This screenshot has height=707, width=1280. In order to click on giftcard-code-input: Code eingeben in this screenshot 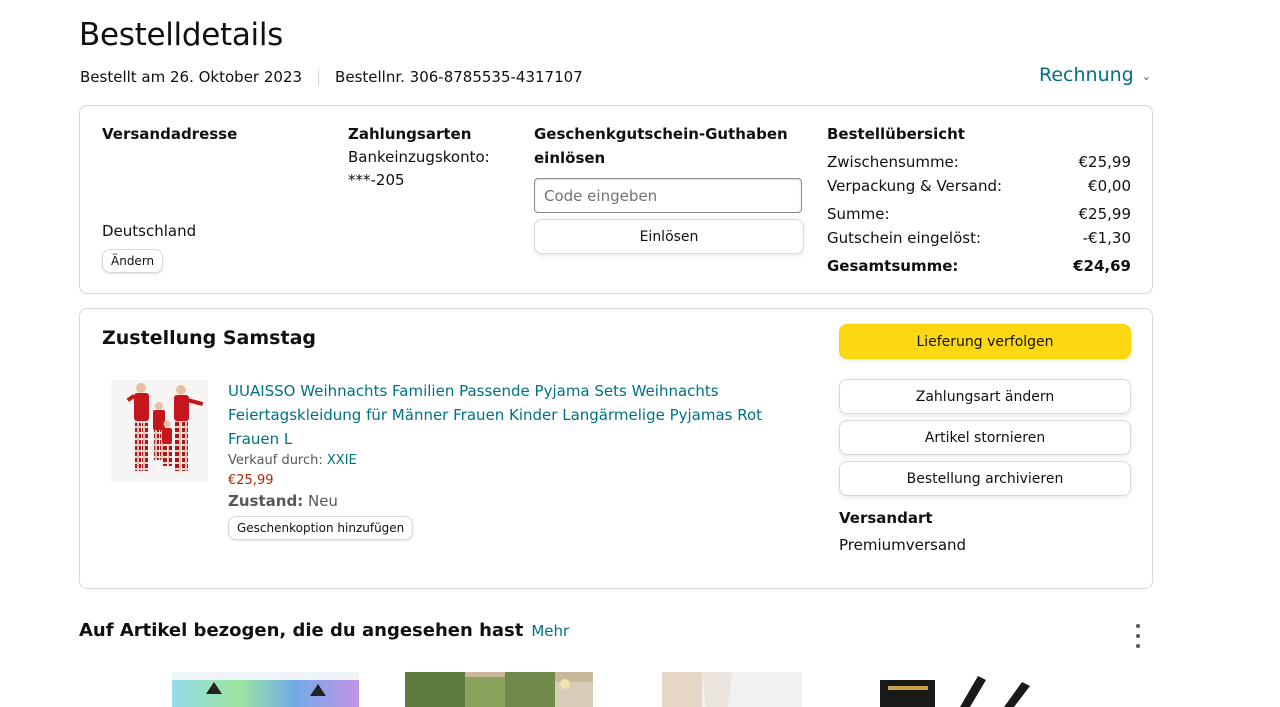, I will do `click(668, 195)`.